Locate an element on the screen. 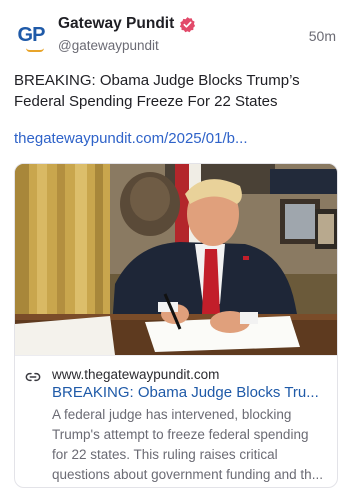  author-handle: @gatewaypundit is located at coordinates (108, 45).